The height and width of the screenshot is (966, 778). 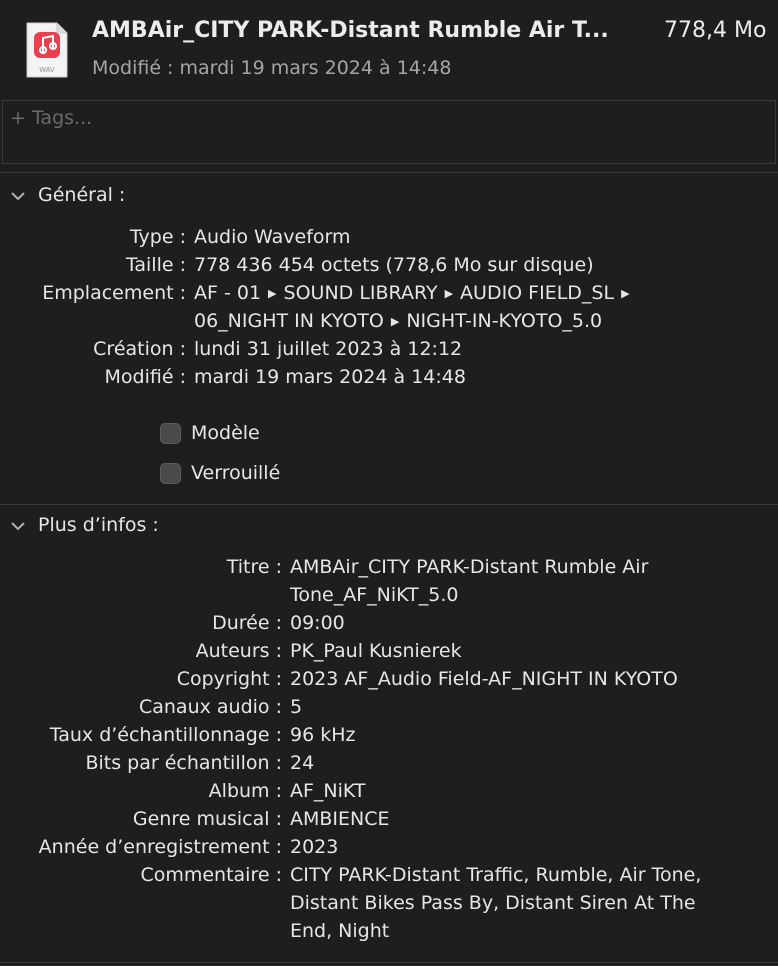 What do you see at coordinates (157, 237) in the screenshot?
I see `type-label: Type :` at bounding box center [157, 237].